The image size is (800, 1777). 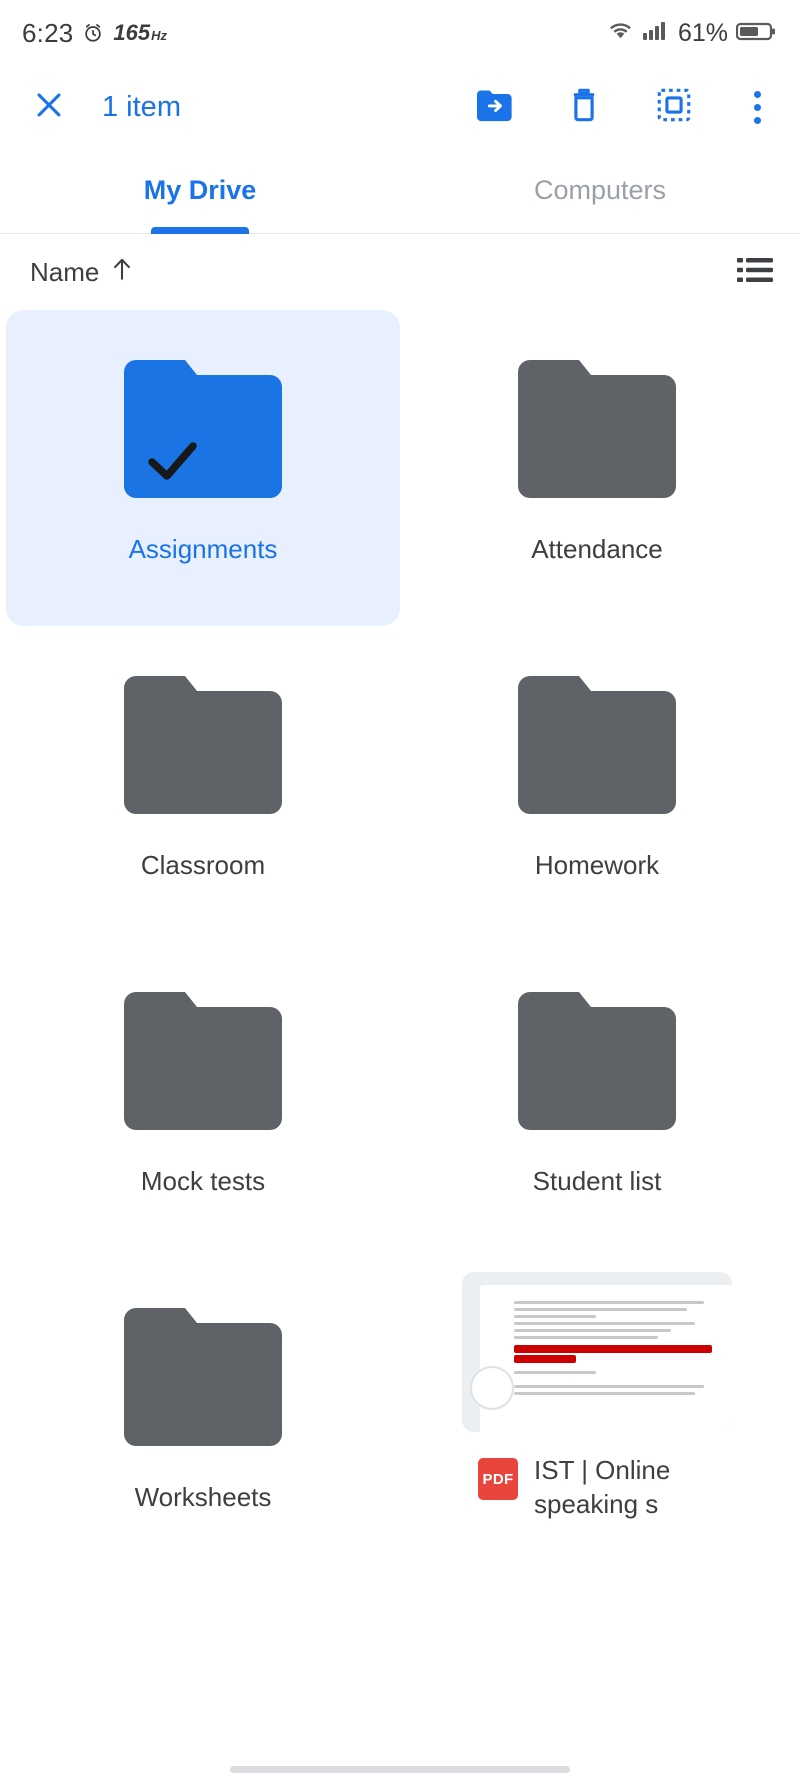 I want to click on grid-item-label: IST | Online speaking s, so click(x=602, y=1487).